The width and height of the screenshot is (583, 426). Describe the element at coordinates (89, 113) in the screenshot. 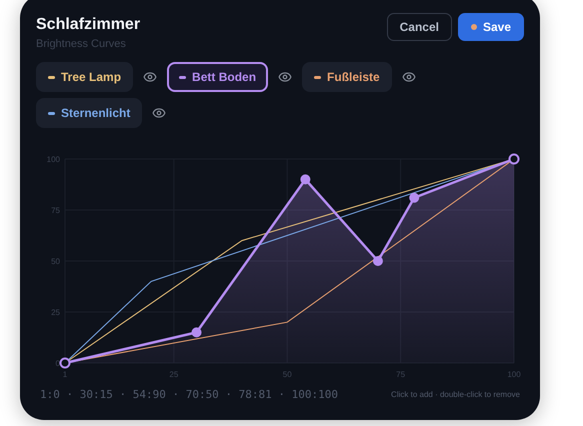

I see `curve-chip: Sternenlicht` at that location.